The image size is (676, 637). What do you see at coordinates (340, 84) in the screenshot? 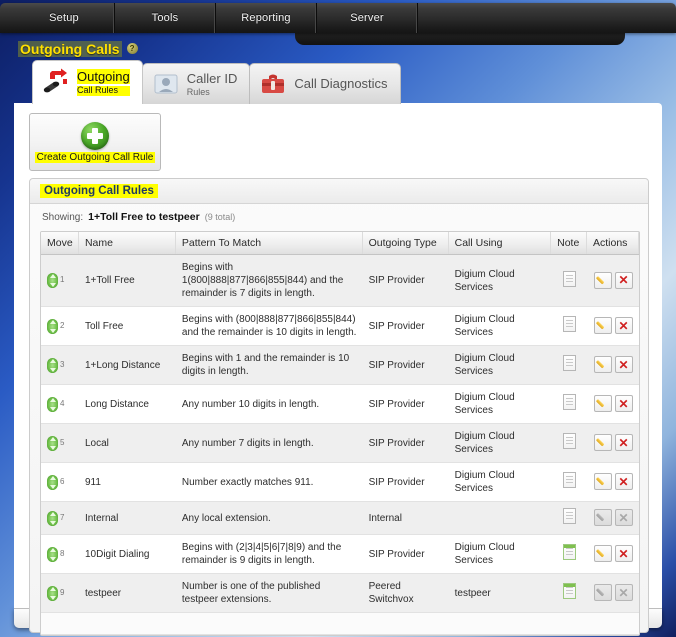
I see `tab-label-group: Call Diagnostics` at bounding box center [340, 84].